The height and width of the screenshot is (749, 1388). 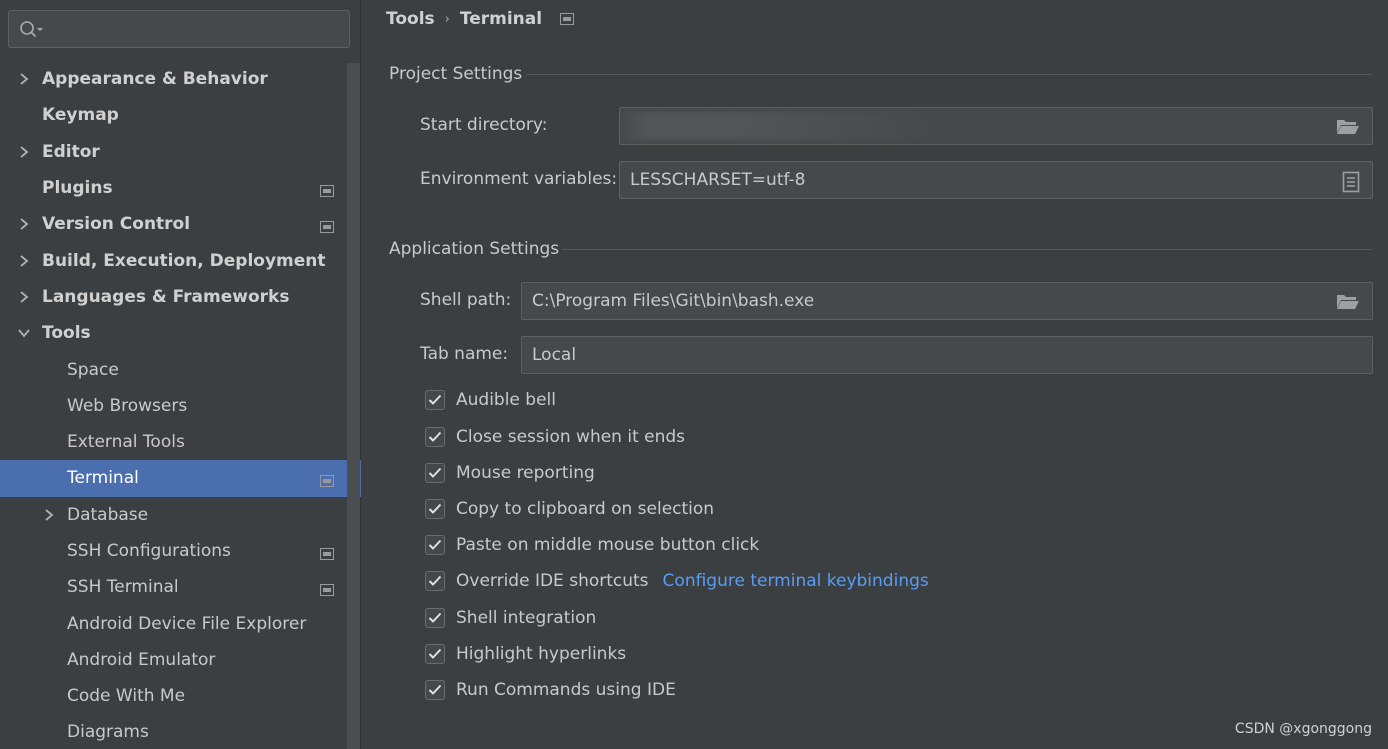 What do you see at coordinates (484, 125) in the screenshot?
I see `start-directory-label: Start directory:` at bounding box center [484, 125].